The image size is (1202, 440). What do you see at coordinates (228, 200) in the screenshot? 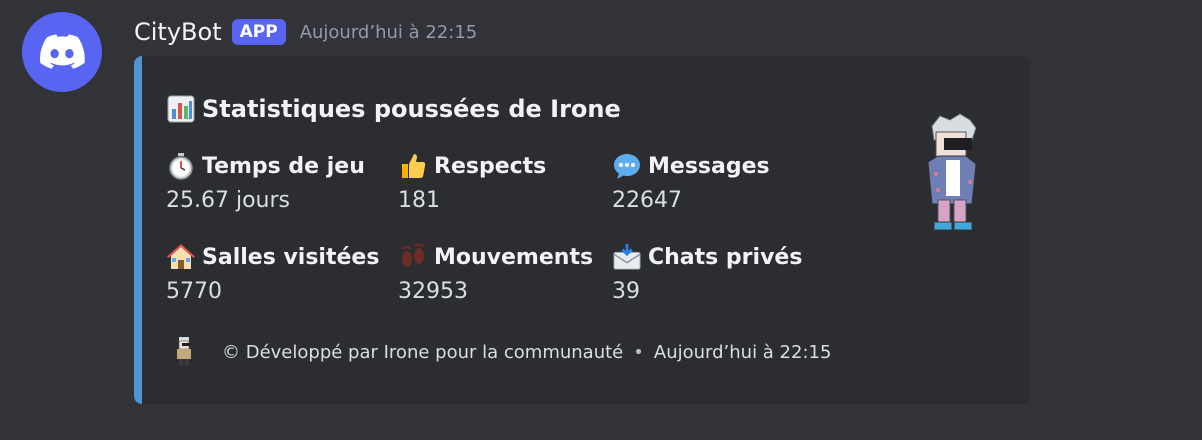
I see `field-value-playtime: 25.67 jours` at bounding box center [228, 200].